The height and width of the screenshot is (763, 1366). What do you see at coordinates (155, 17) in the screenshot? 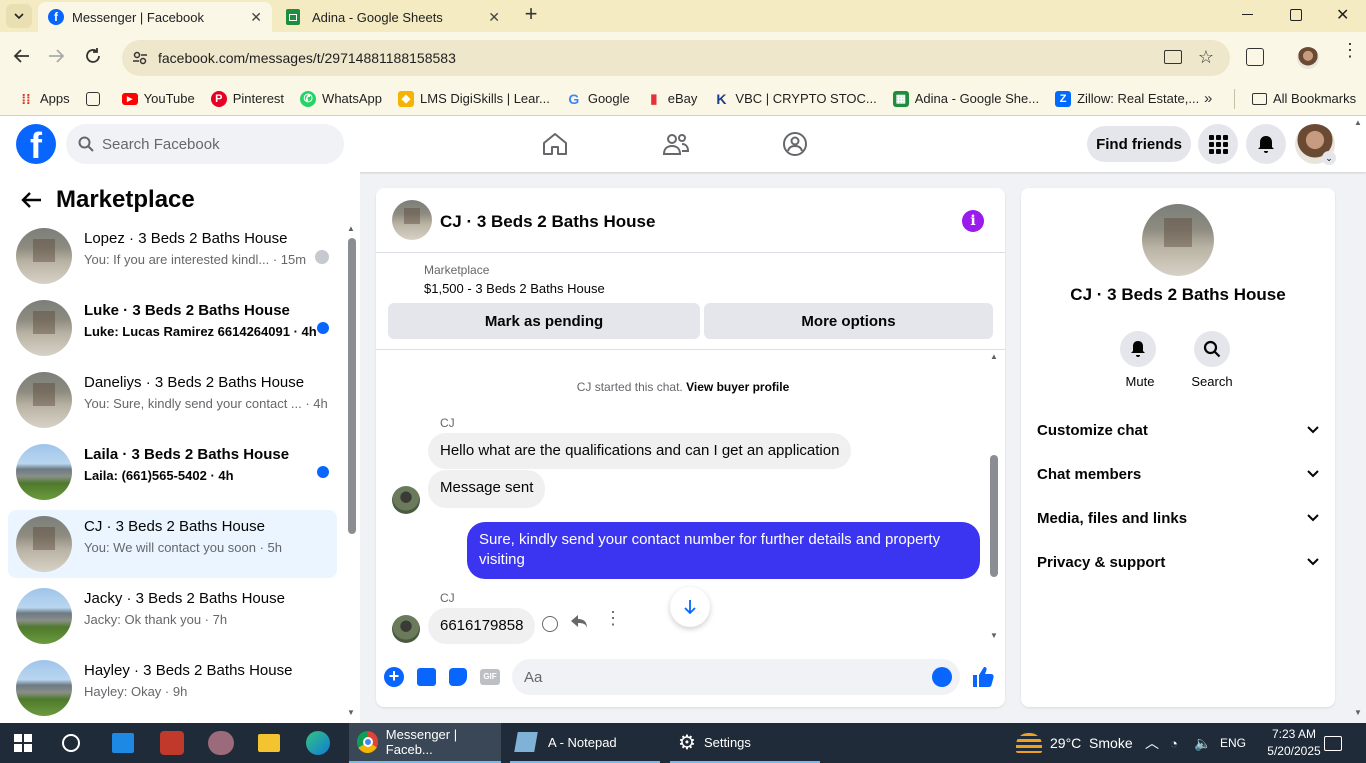
I see `tab-messenger: f Messenger | Facebook ✕` at bounding box center [155, 17].